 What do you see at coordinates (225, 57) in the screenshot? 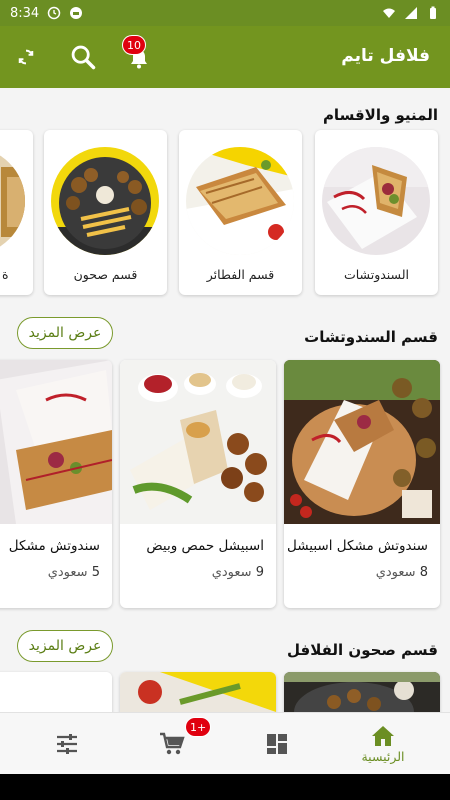
I see `app-bar: فلافل تايم 10` at bounding box center [225, 57].